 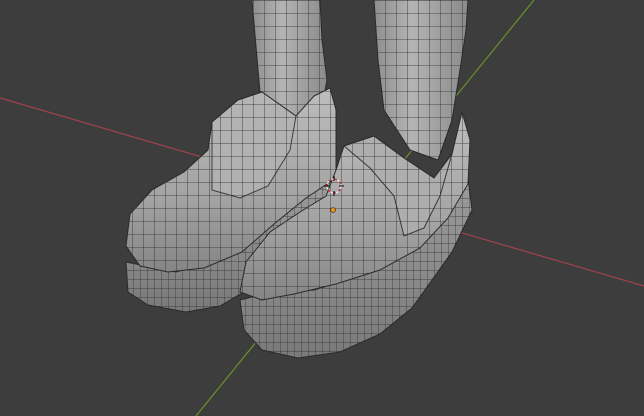 I want to click on right-leg, so click(x=421, y=80).